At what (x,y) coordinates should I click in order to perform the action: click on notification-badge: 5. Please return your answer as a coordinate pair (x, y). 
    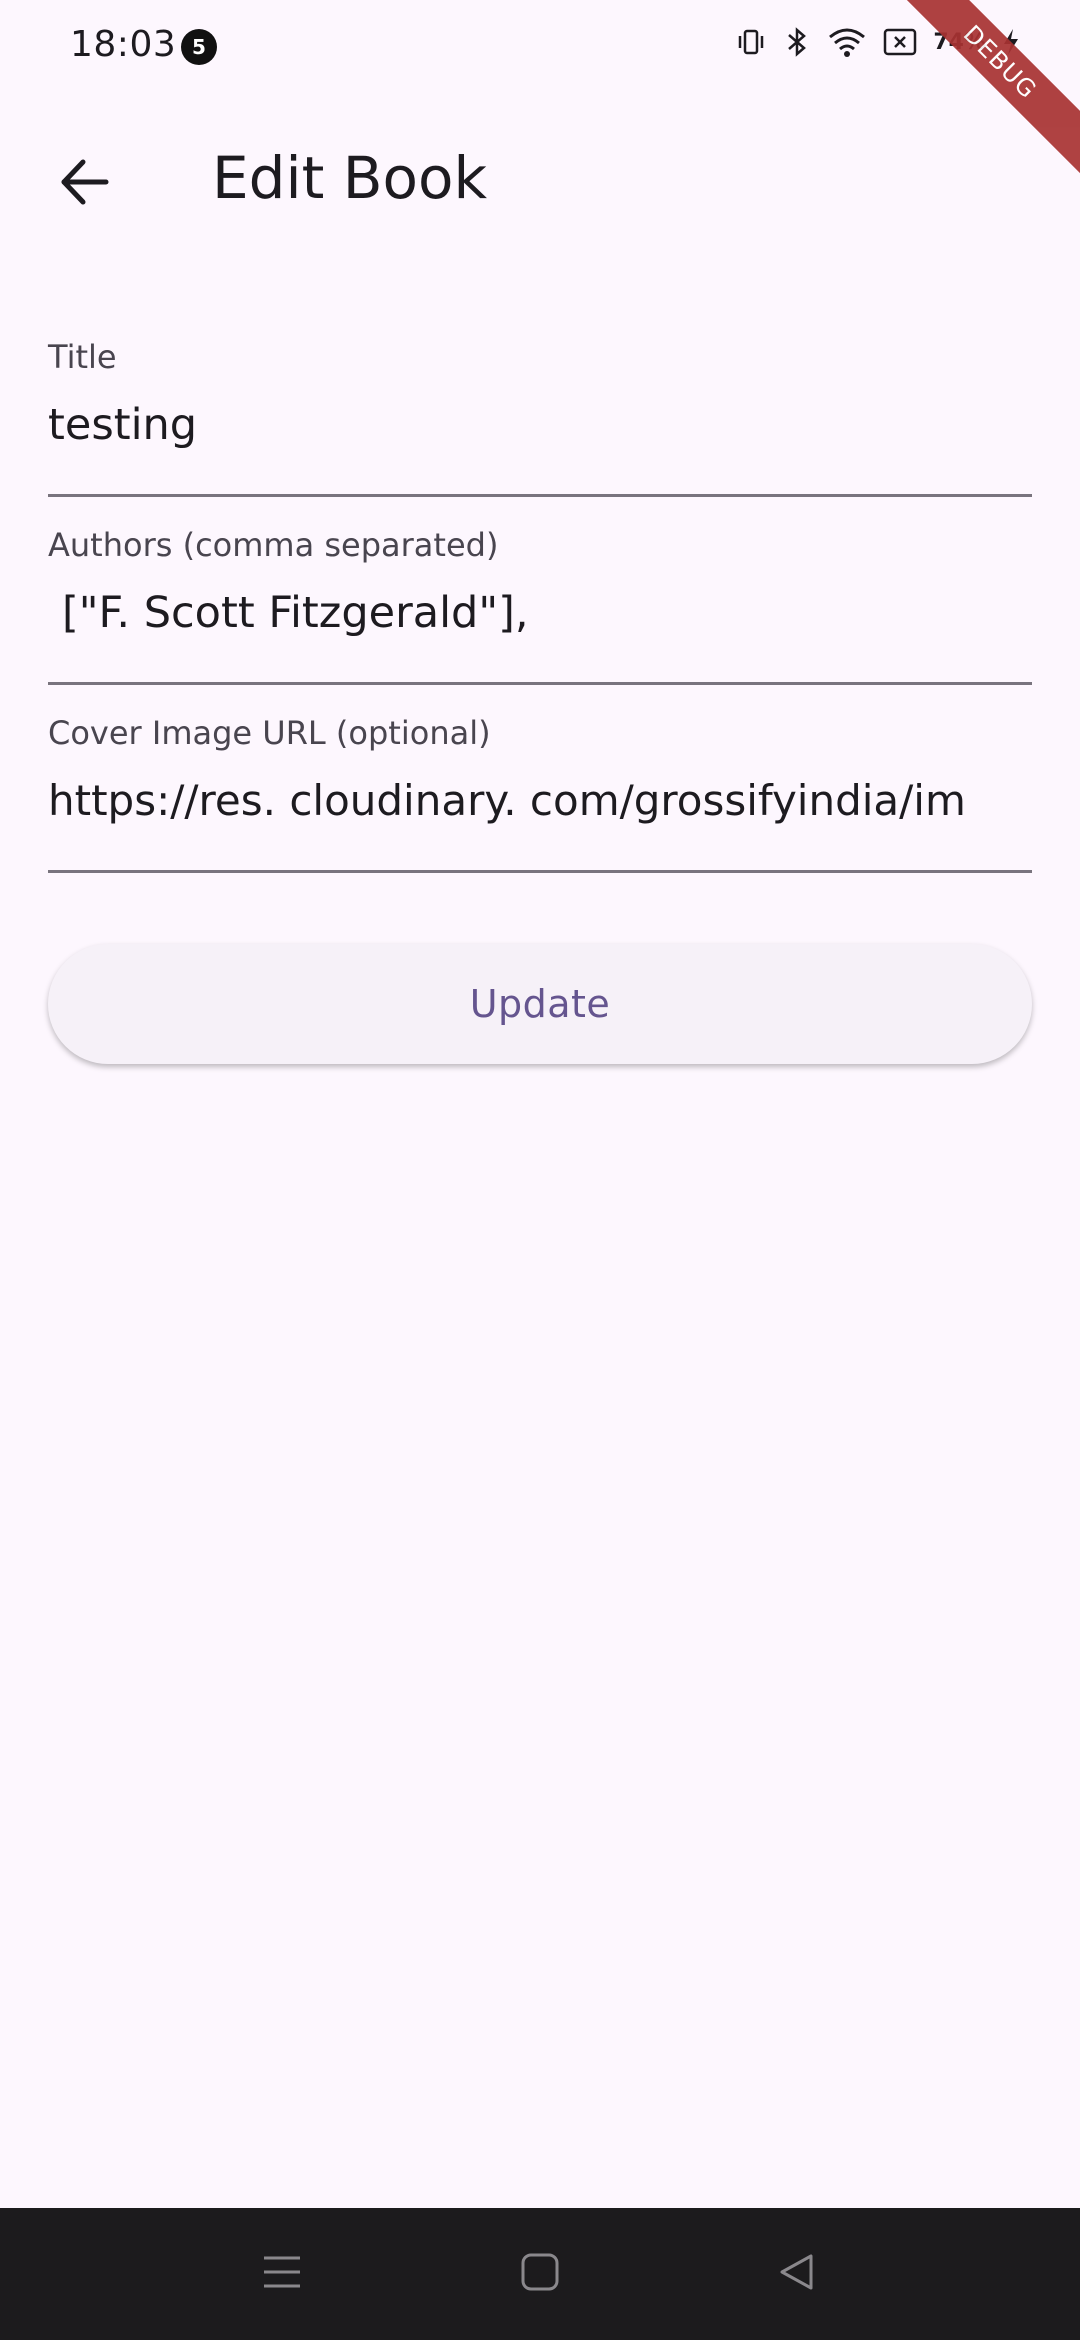
    Looking at the image, I should click on (199, 47).